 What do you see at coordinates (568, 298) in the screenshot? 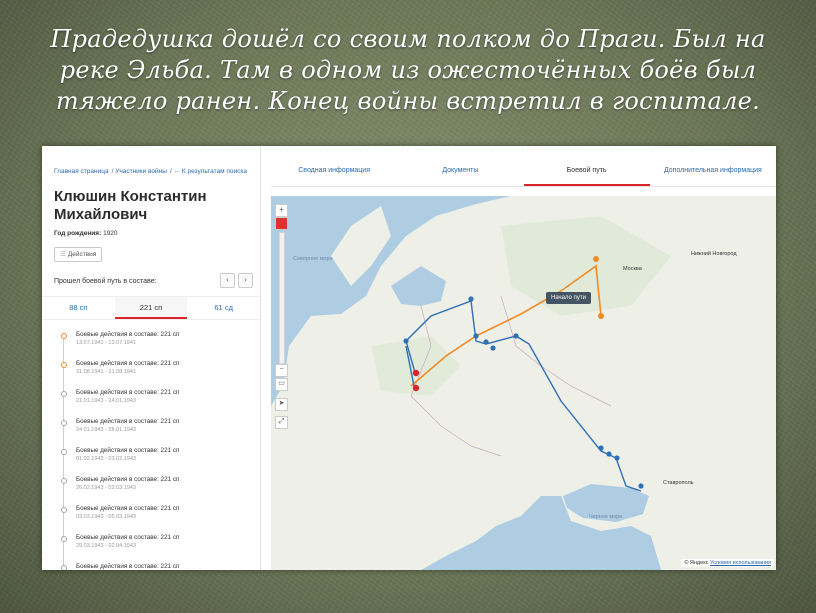
I see `route-start-label: Начало пути` at bounding box center [568, 298].